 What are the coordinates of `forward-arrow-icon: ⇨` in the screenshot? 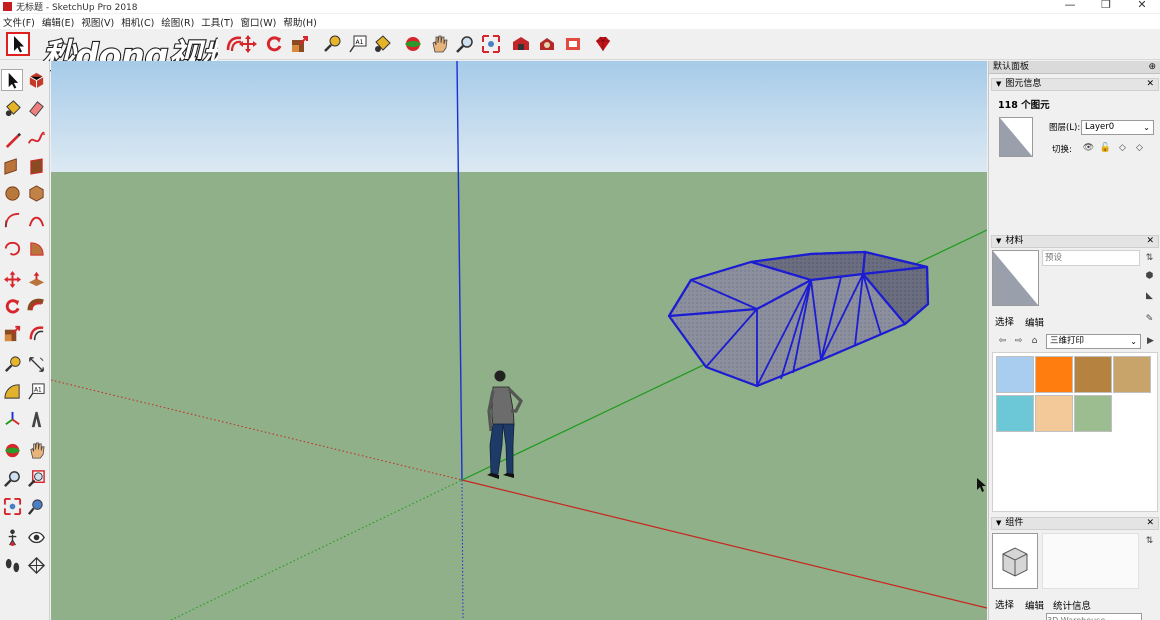 It's located at (1018, 340).